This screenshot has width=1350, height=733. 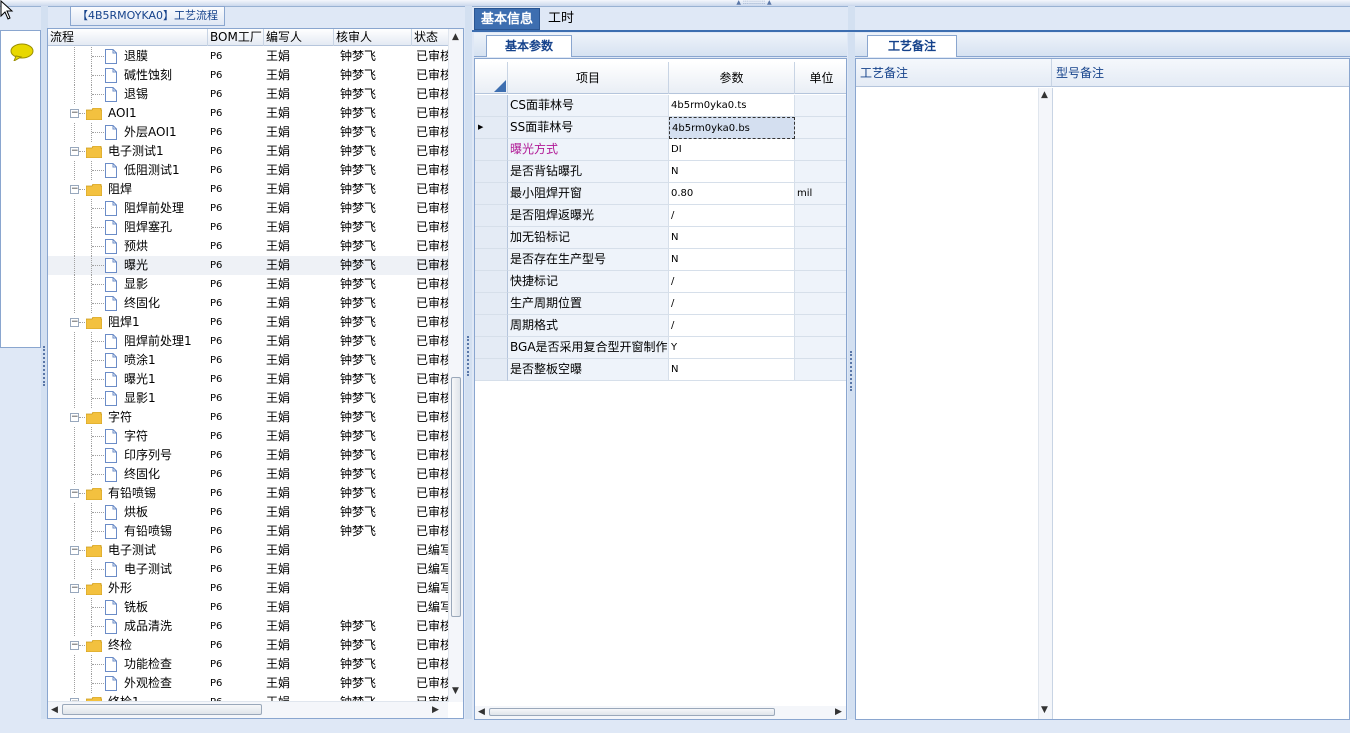 What do you see at coordinates (248, 170) in the screenshot?
I see `tree-row: 低阻测试1 P6 王娟 钟梦飞 已审核` at bounding box center [248, 170].